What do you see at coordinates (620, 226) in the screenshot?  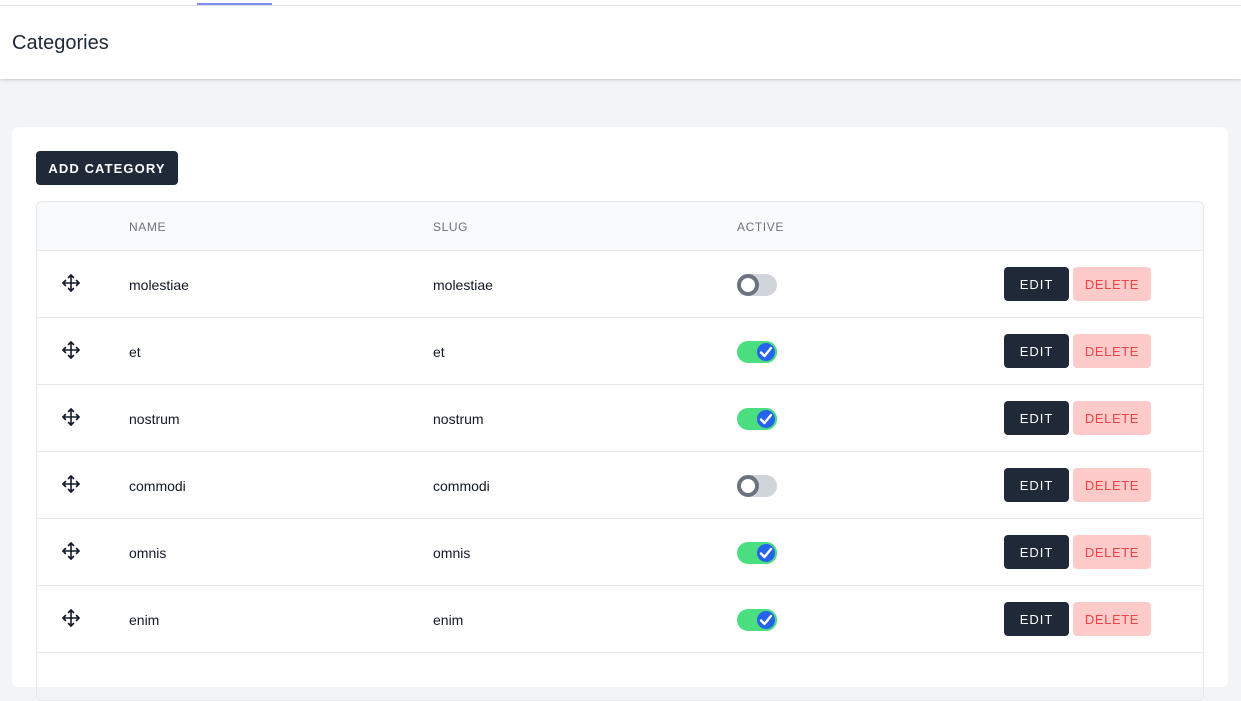 I see `table-header: NAME SLUG ACTIVE` at bounding box center [620, 226].